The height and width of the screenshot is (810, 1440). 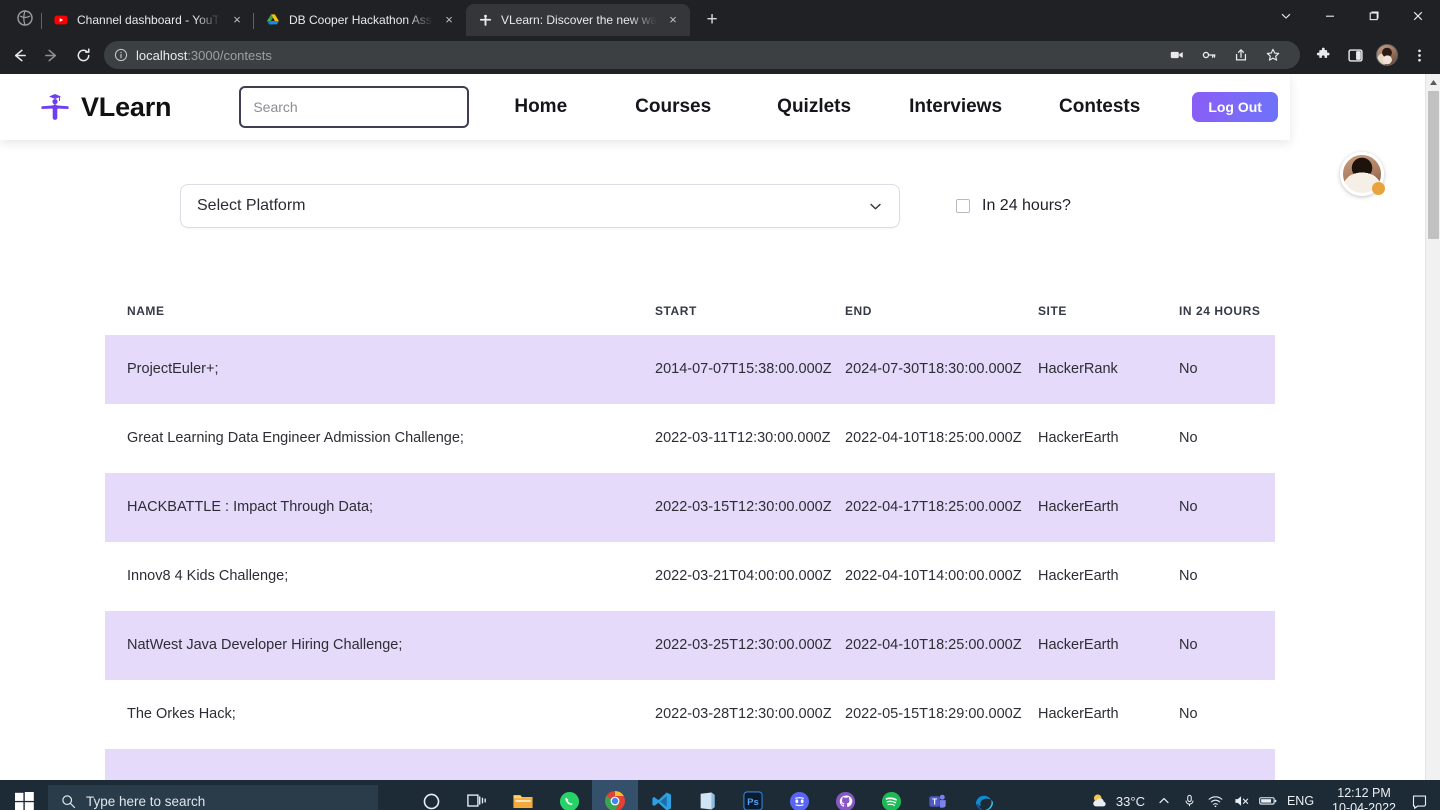 I want to click on browser-toolbar: localhost:3000/contests, so click(x=720, y=55).